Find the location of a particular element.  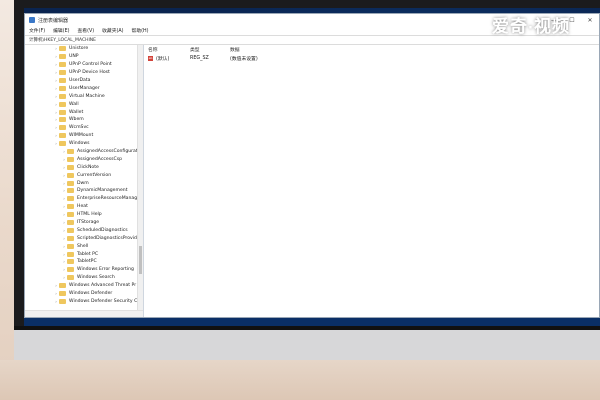

tree-item-label: Windows Defender is located at coordinates (91, 294).